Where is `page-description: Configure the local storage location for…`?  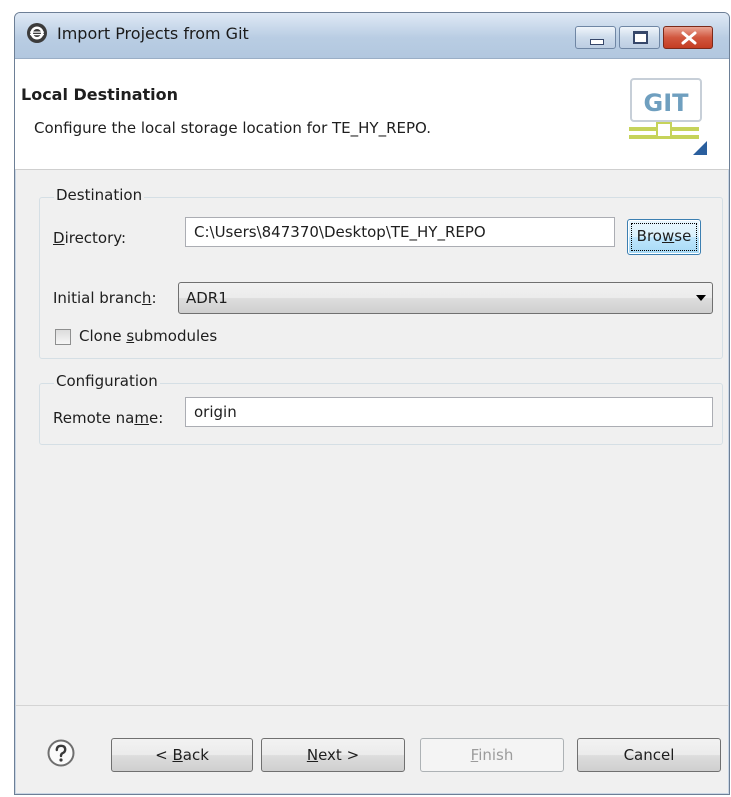
page-description: Configure the local storage location for… is located at coordinates (232, 128).